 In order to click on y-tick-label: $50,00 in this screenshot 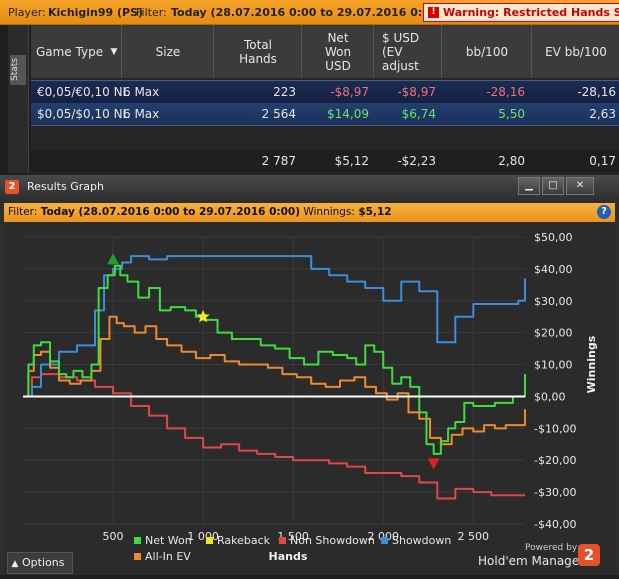, I will do `click(553, 237)`.